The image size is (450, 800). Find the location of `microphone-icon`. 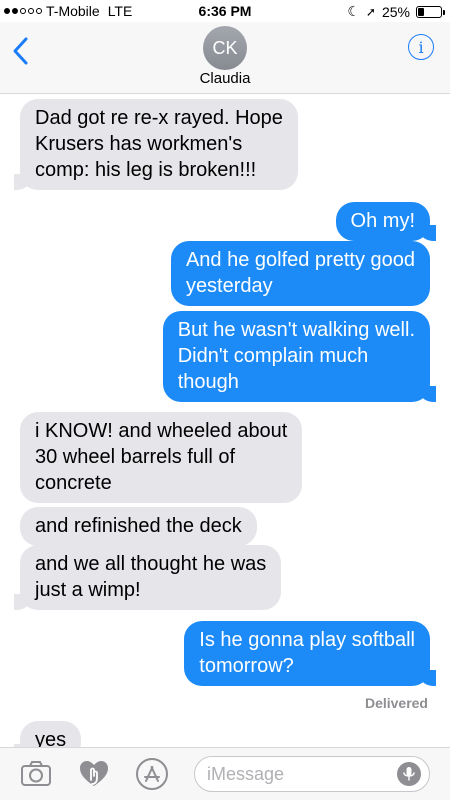

microphone-icon is located at coordinates (409, 774).